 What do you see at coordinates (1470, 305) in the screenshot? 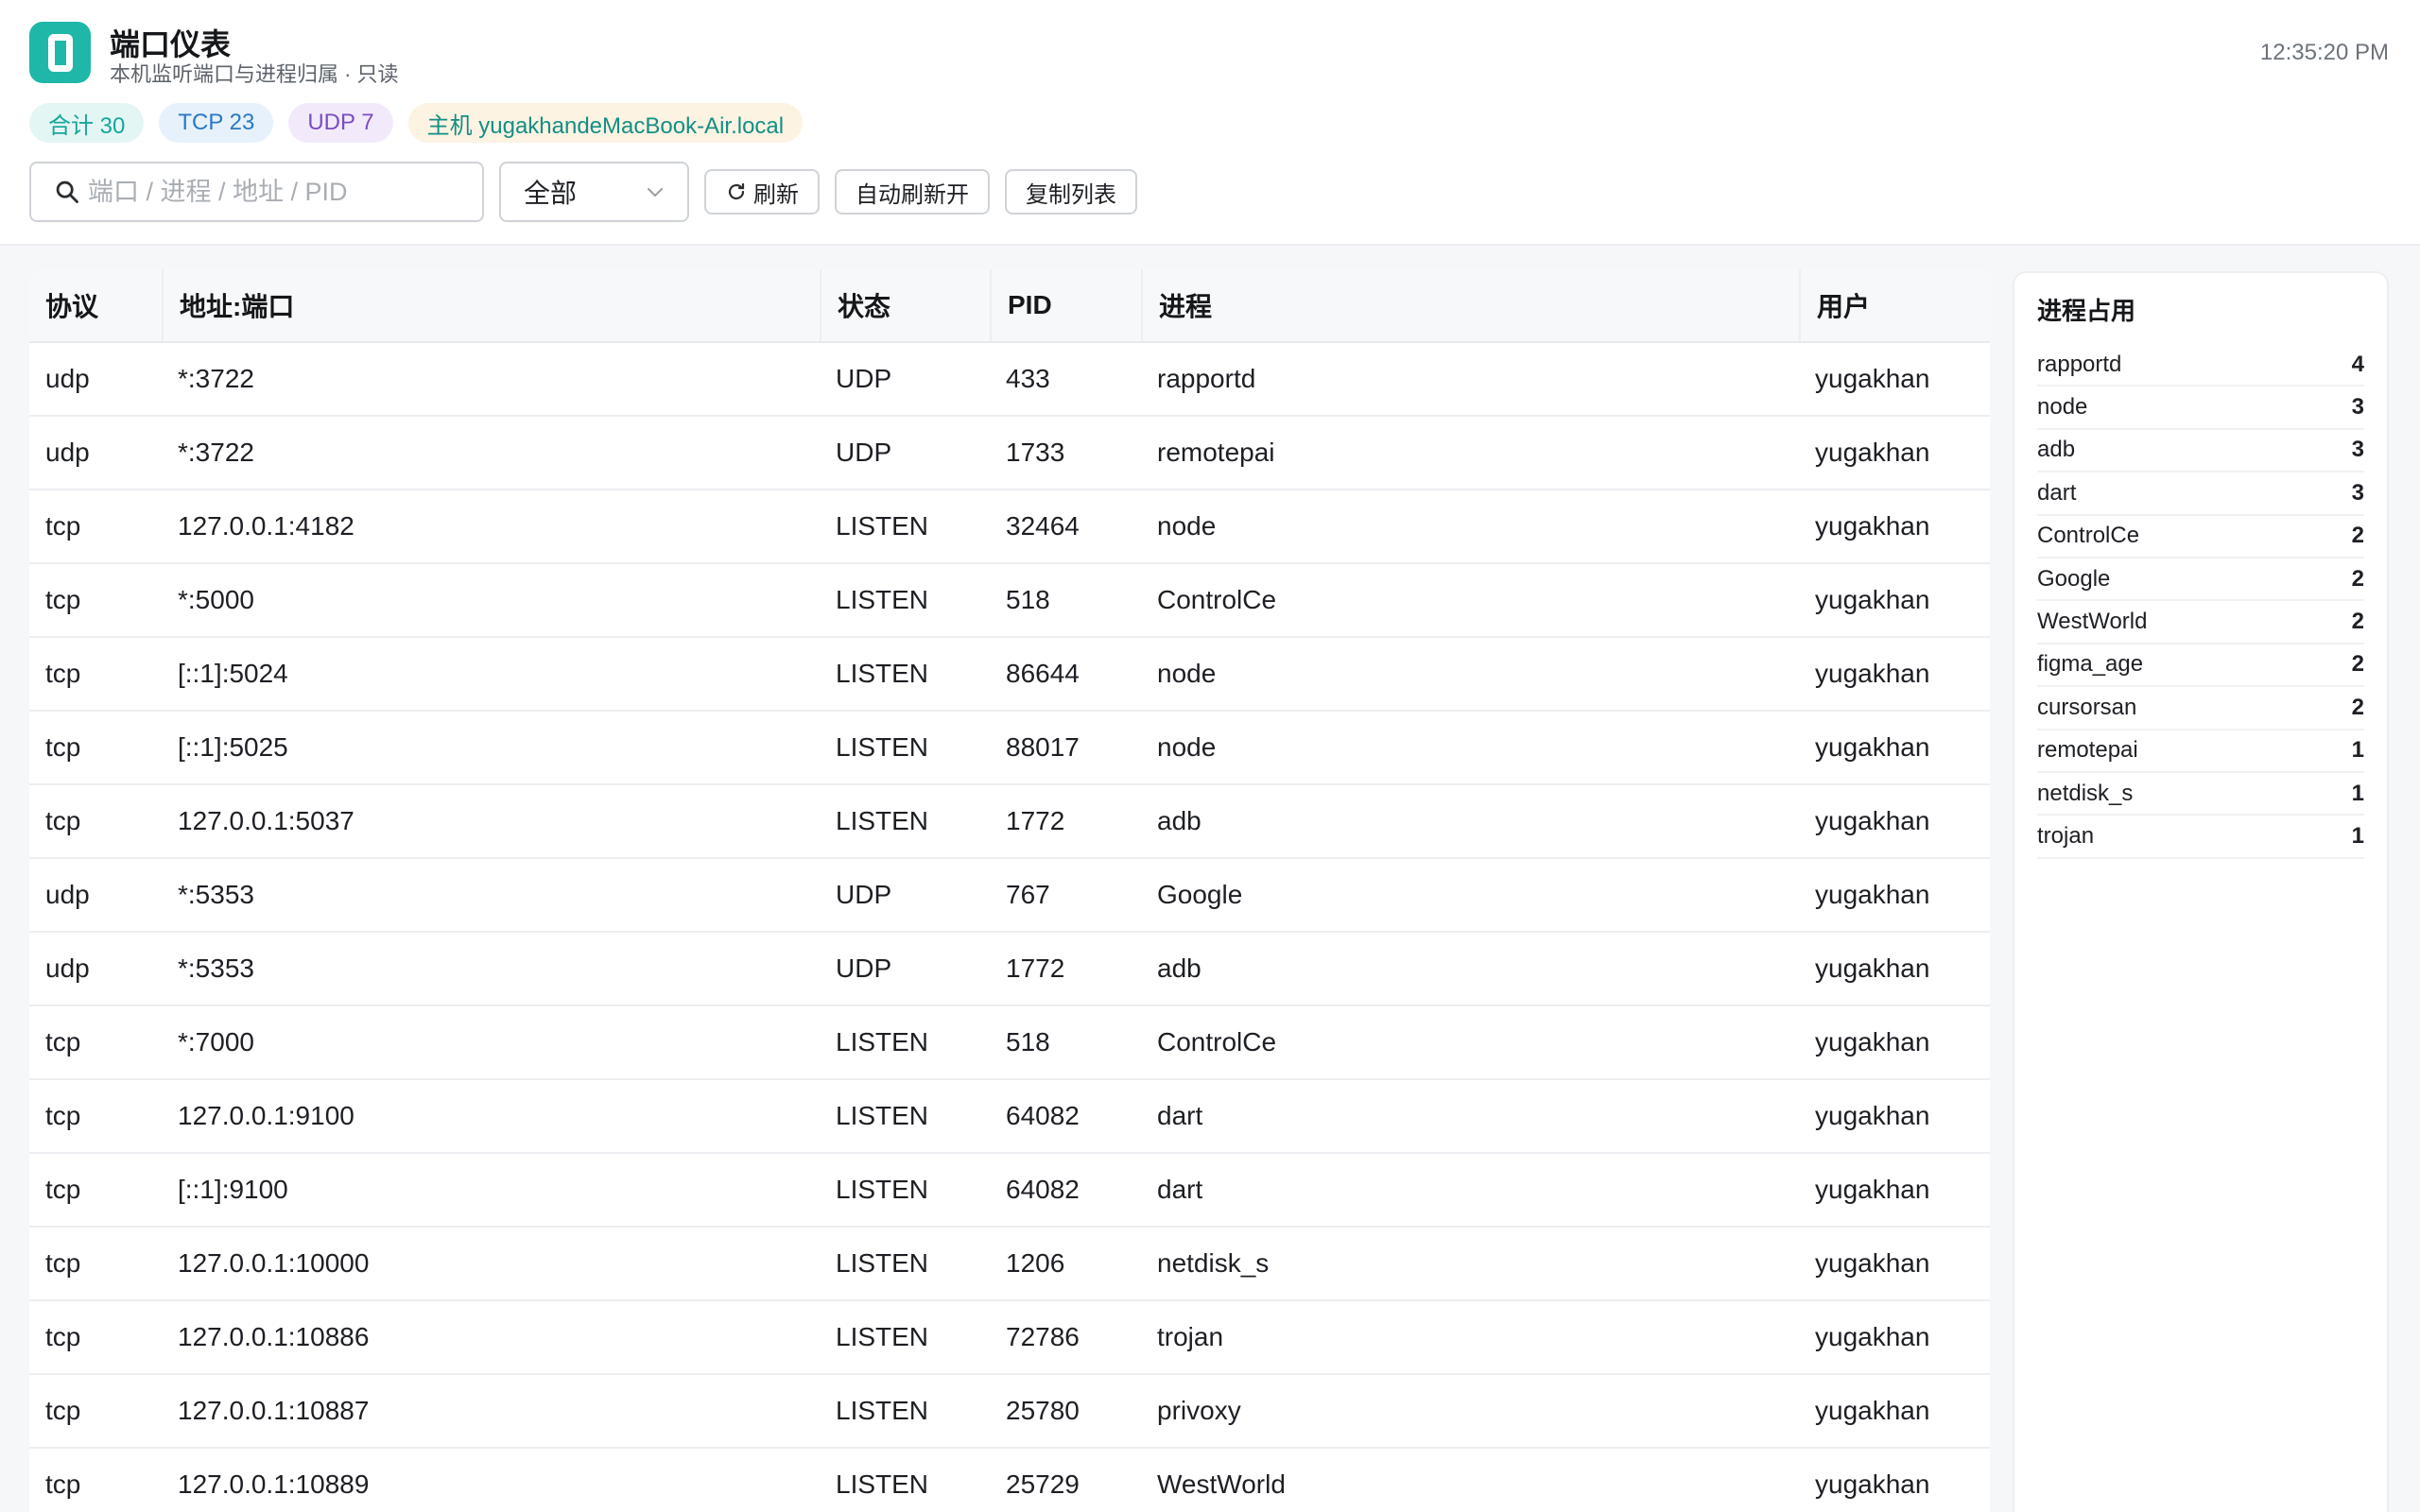
I see `column-header-process: 进程` at bounding box center [1470, 305].